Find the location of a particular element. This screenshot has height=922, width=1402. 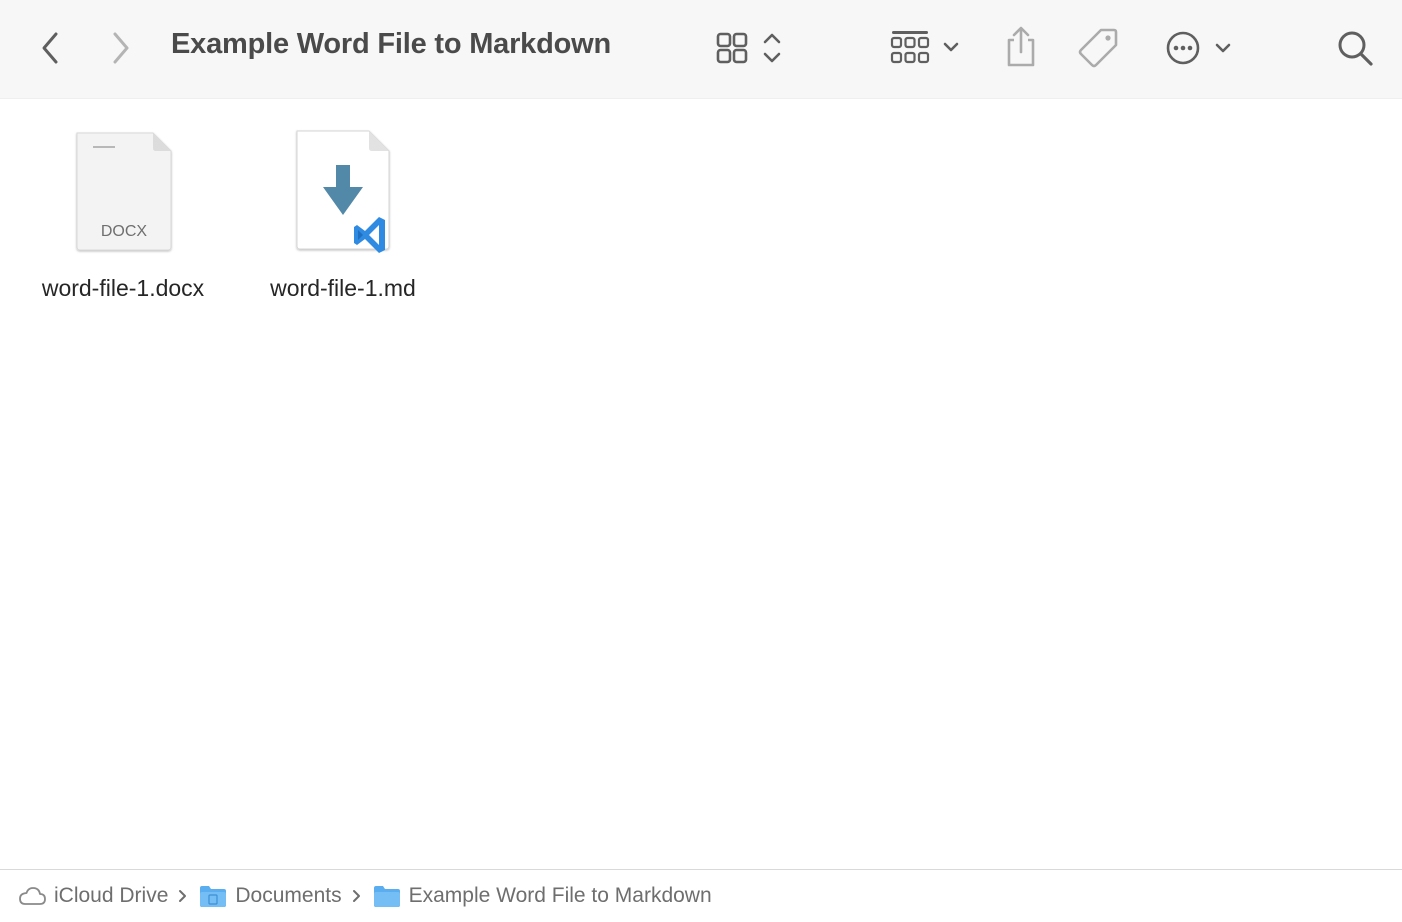

breadcrumb-documents: Documents is located at coordinates (270, 896).